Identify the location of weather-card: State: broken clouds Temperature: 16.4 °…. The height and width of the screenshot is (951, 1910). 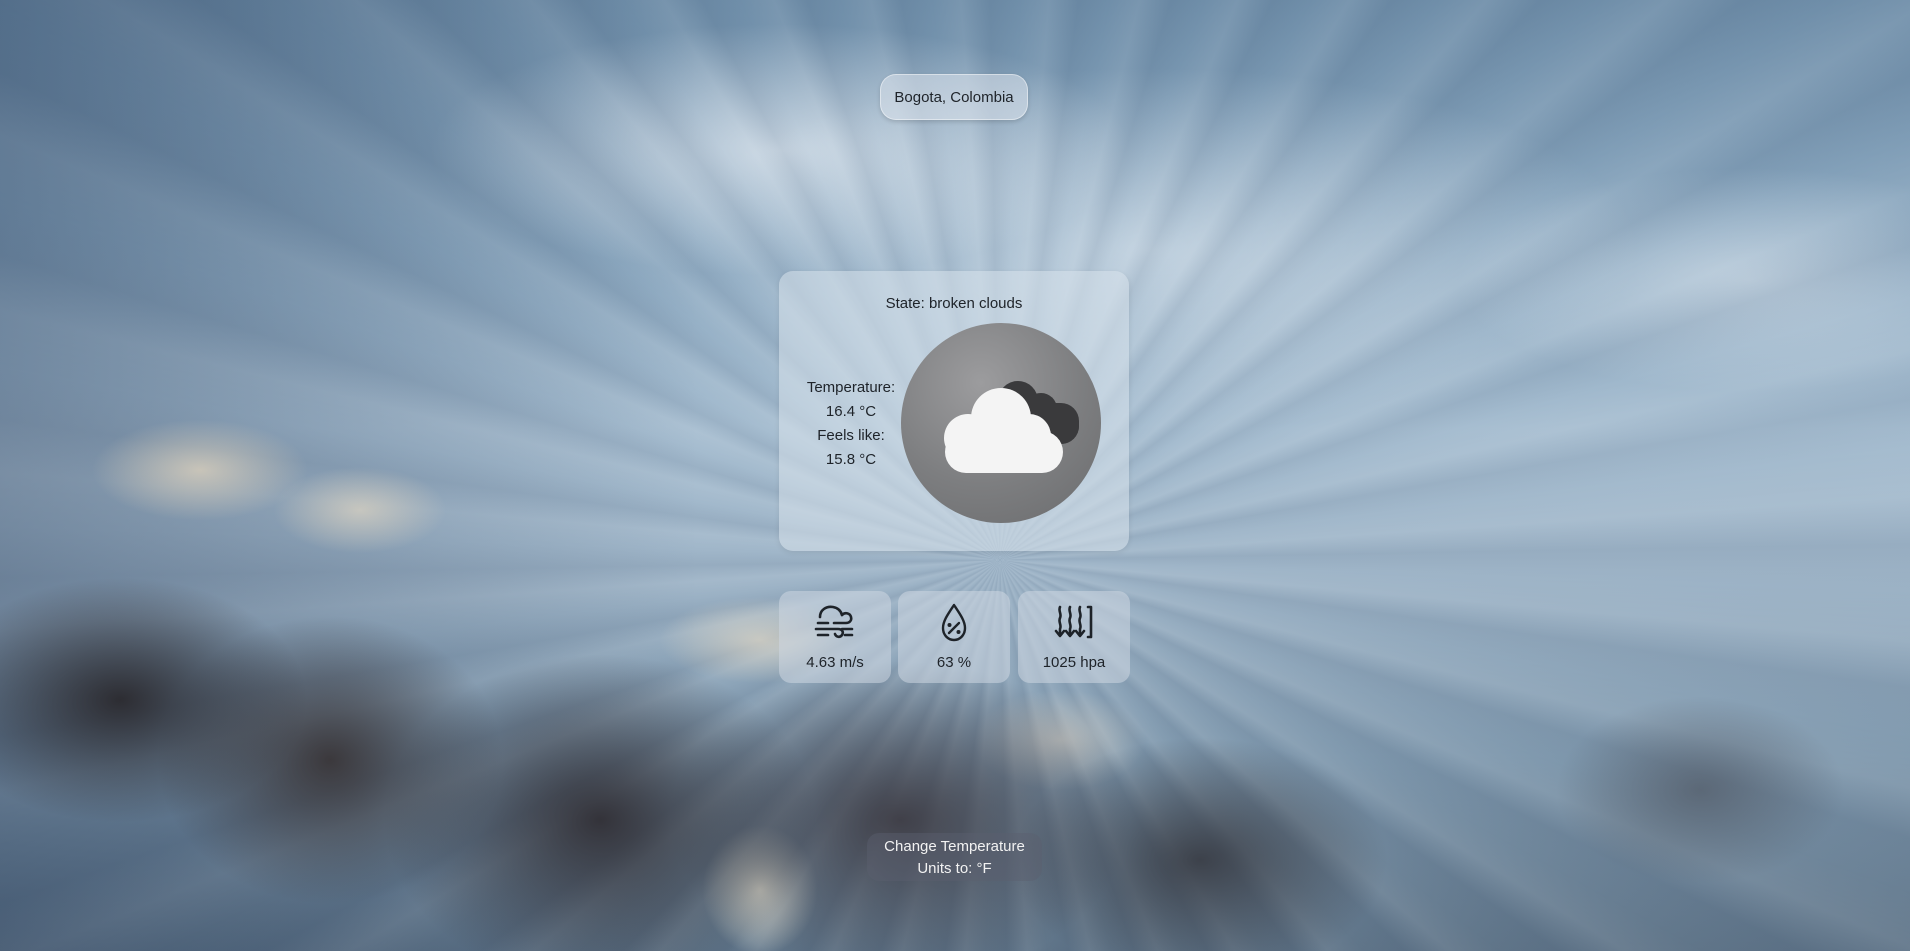
(954, 411).